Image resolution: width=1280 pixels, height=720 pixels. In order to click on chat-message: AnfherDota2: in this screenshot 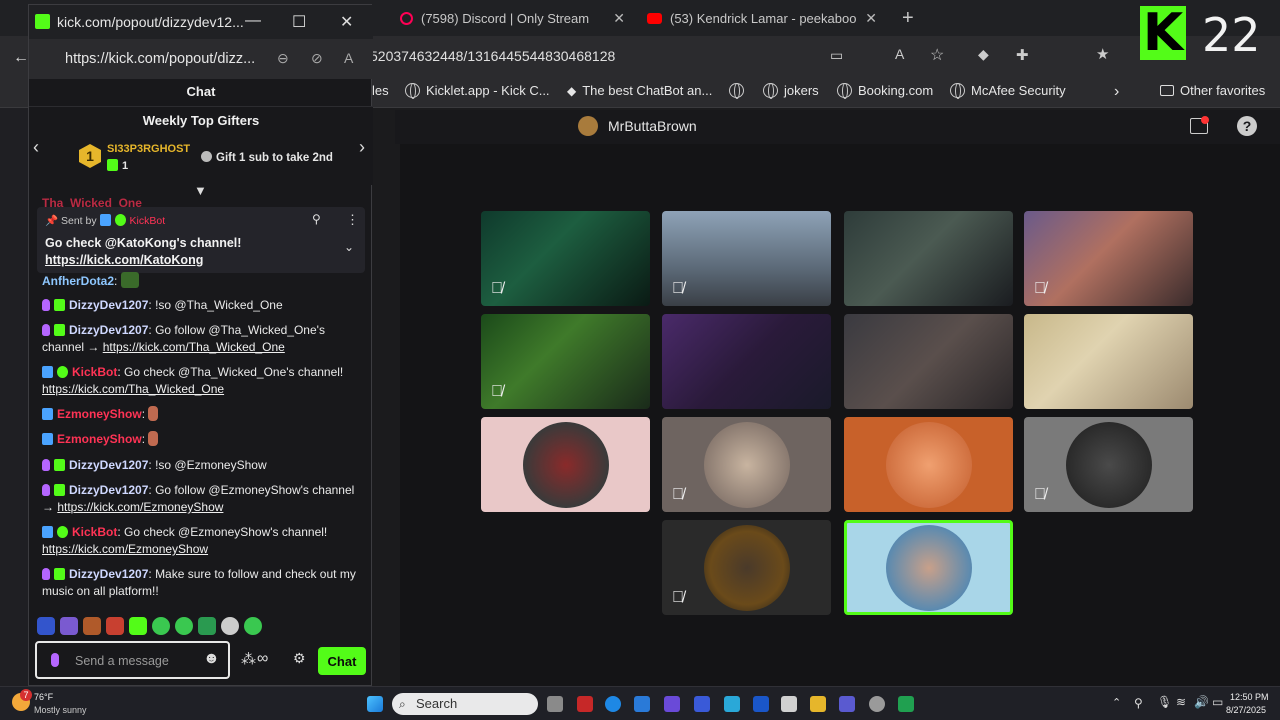, I will do `click(202, 281)`.